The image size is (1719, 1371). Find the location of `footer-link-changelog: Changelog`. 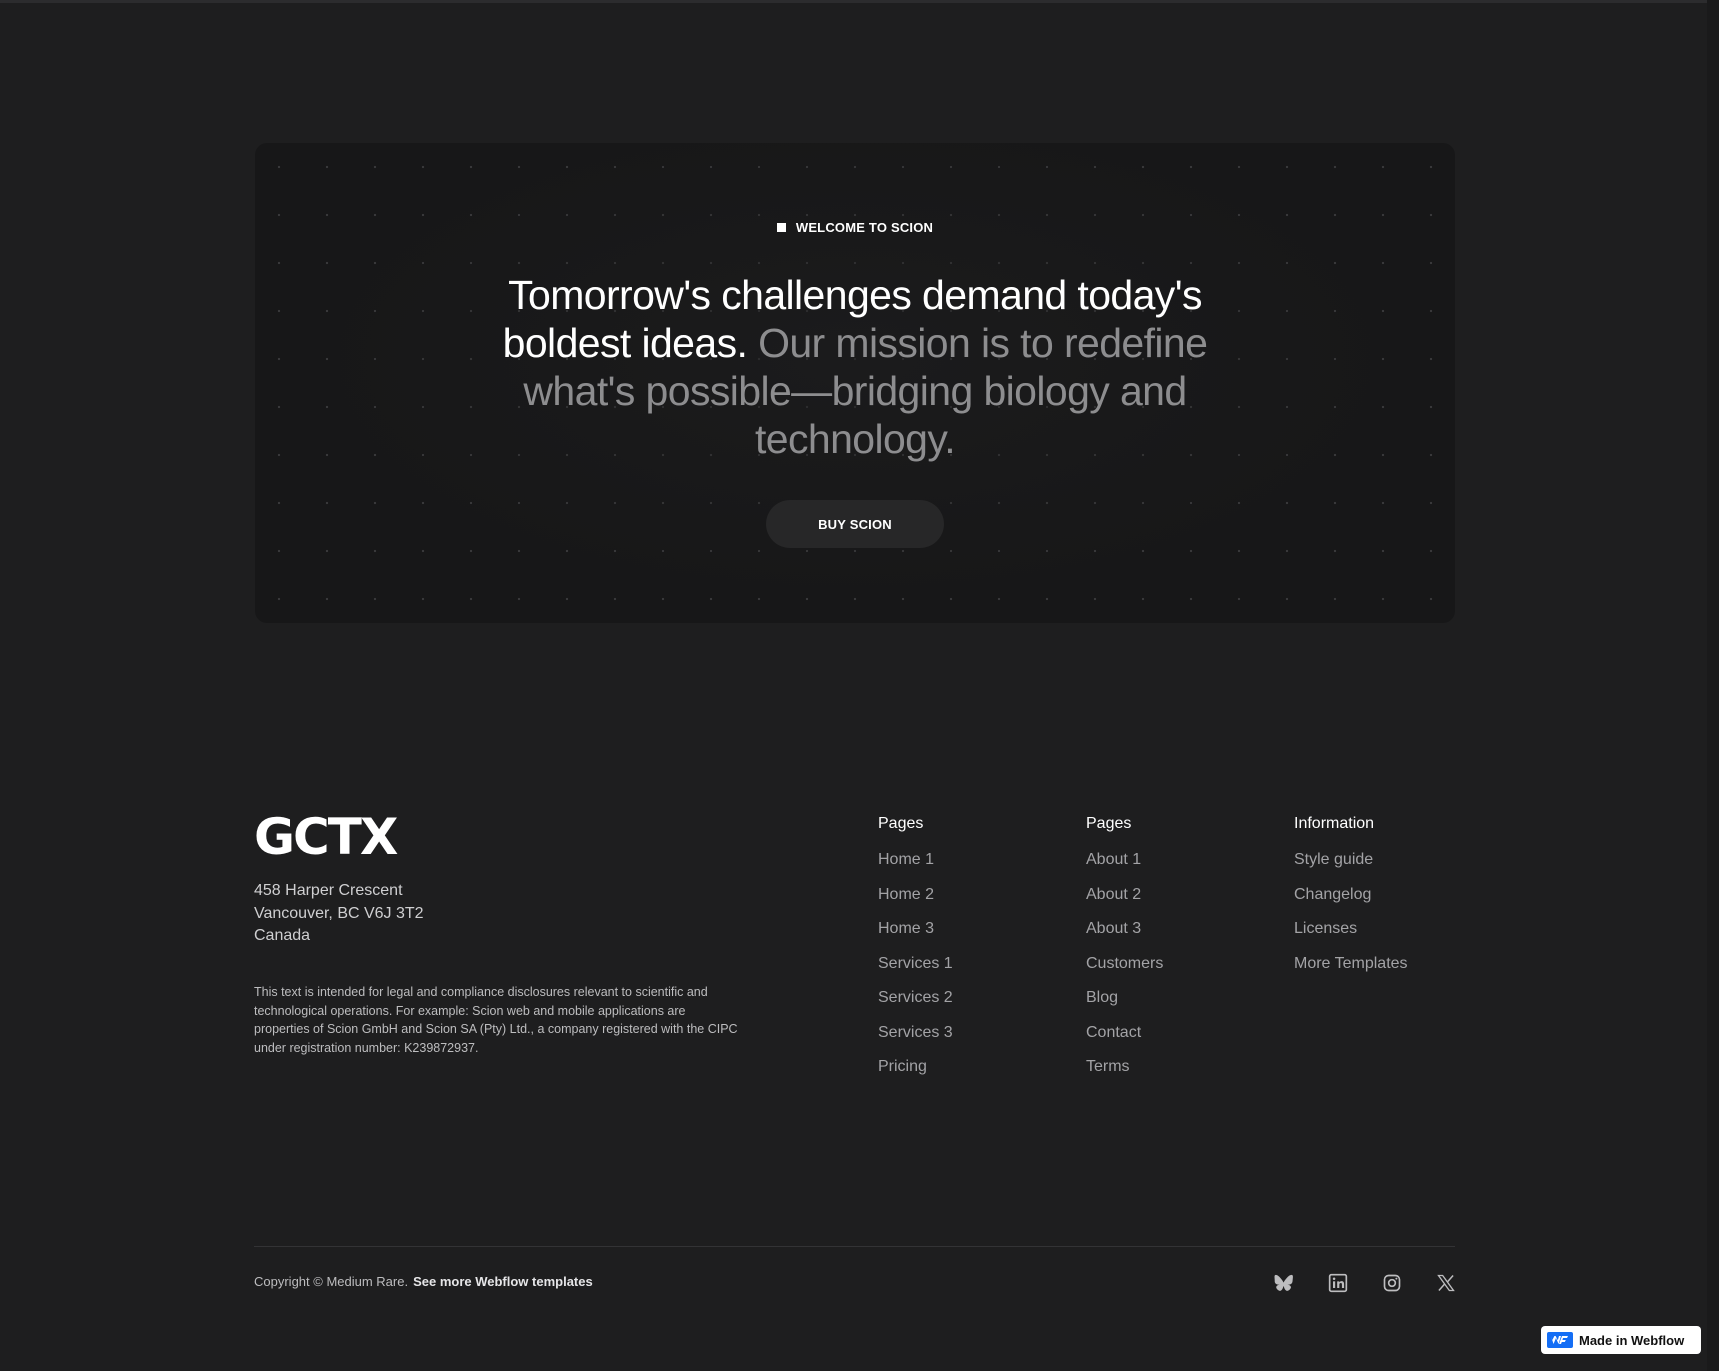

footer-link-changelog: Changelog is located at coordinates (1351, 901).